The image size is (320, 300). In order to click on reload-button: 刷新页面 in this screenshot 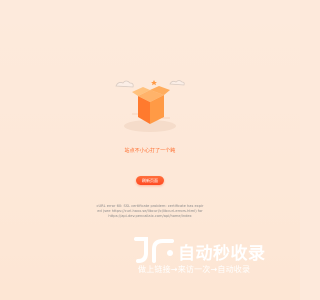, I will do `click(150, 180)`.